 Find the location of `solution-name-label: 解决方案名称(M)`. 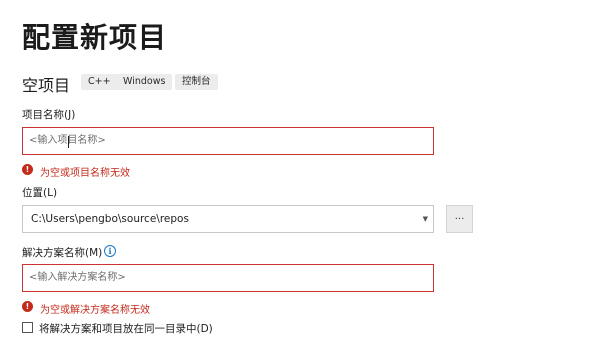

solution-name-label: 解决方案名称(M) is located at coordinates (62, 253).